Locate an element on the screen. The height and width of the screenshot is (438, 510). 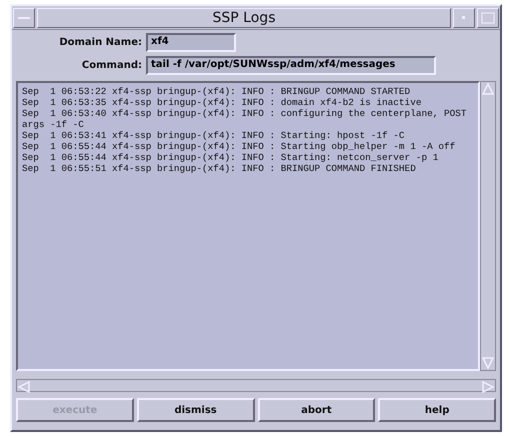
horizontal-scrollbar is located at coordinates (256, 385).